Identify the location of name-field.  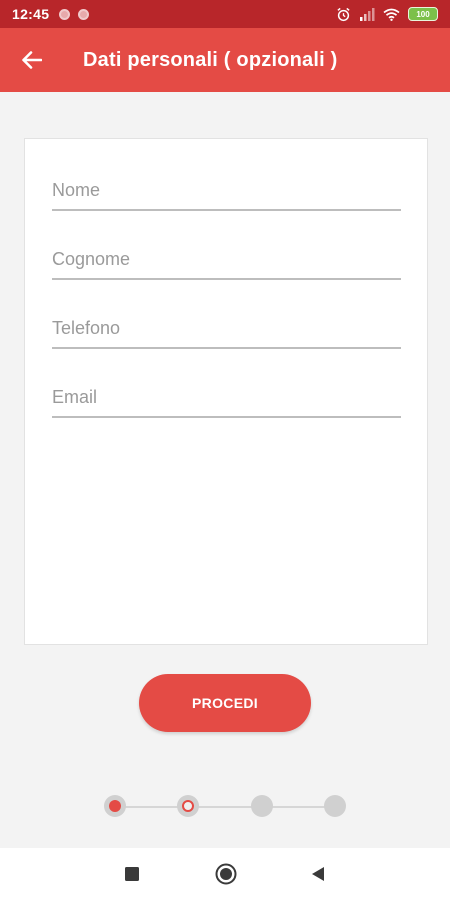
(226, 190).